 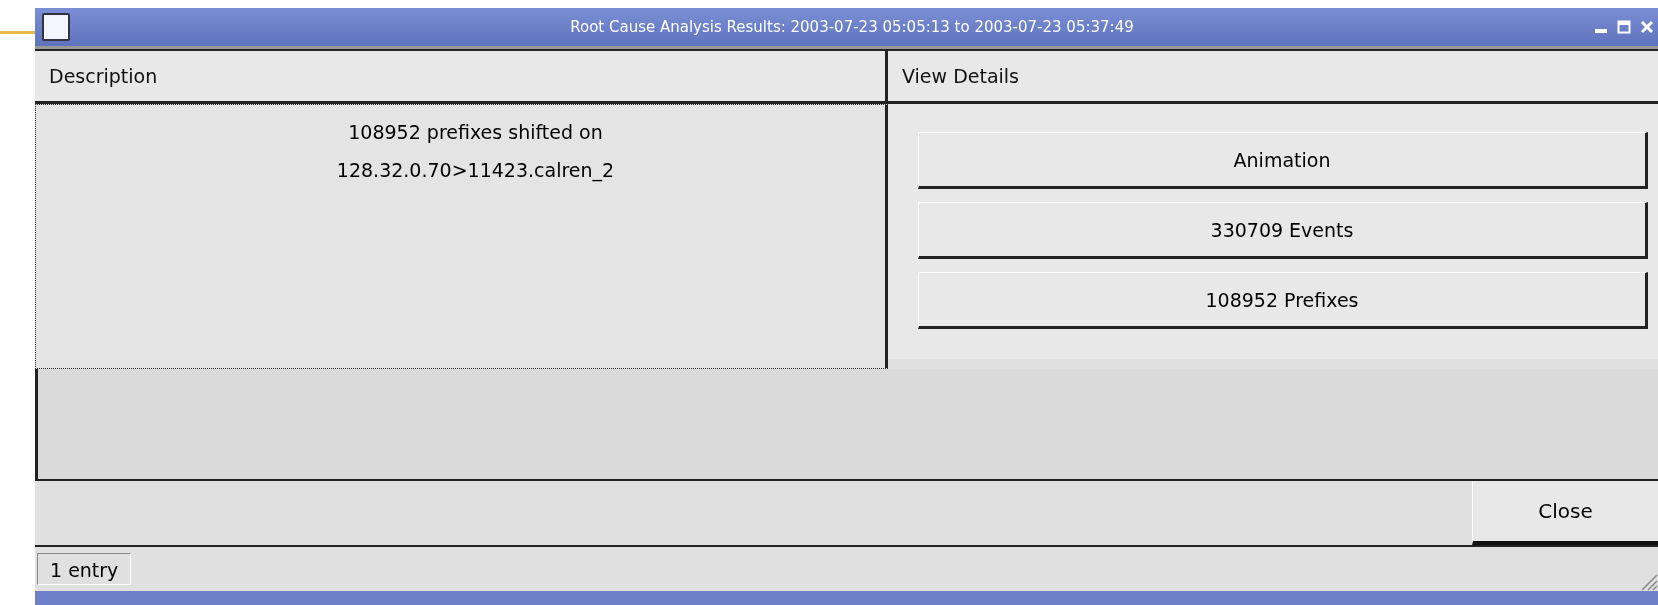 I want to click on status-text: 1 entry, so click(x=84, y=569).